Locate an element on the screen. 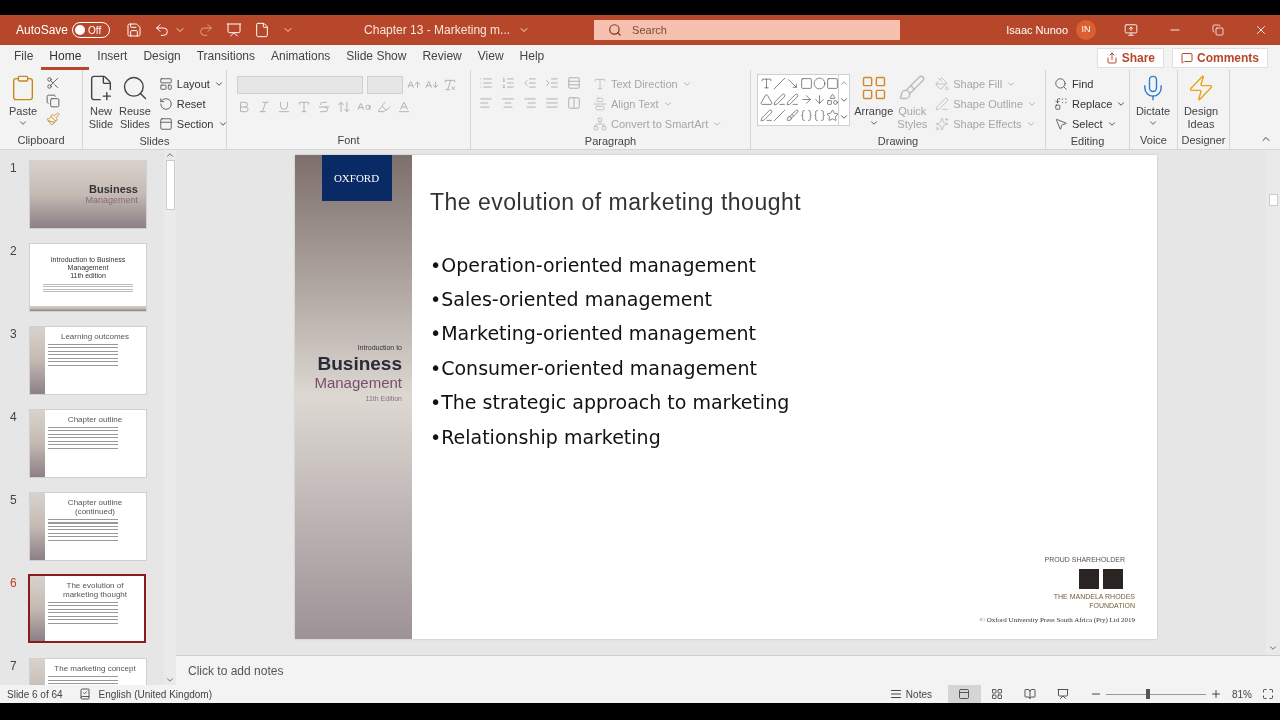  ribbon-tab: Transitions is located at coordinates (225, 57).